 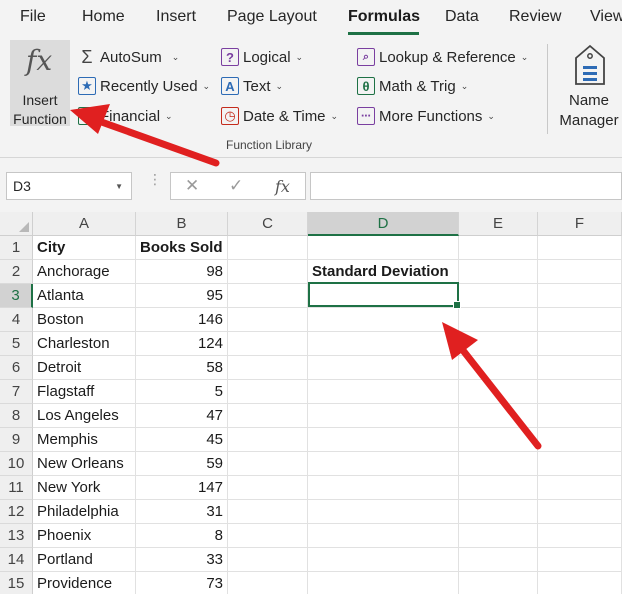 What do you see at coordinates (466, 186) in the screenshot?
I see `formula-input` at bounding box center [466, 186].